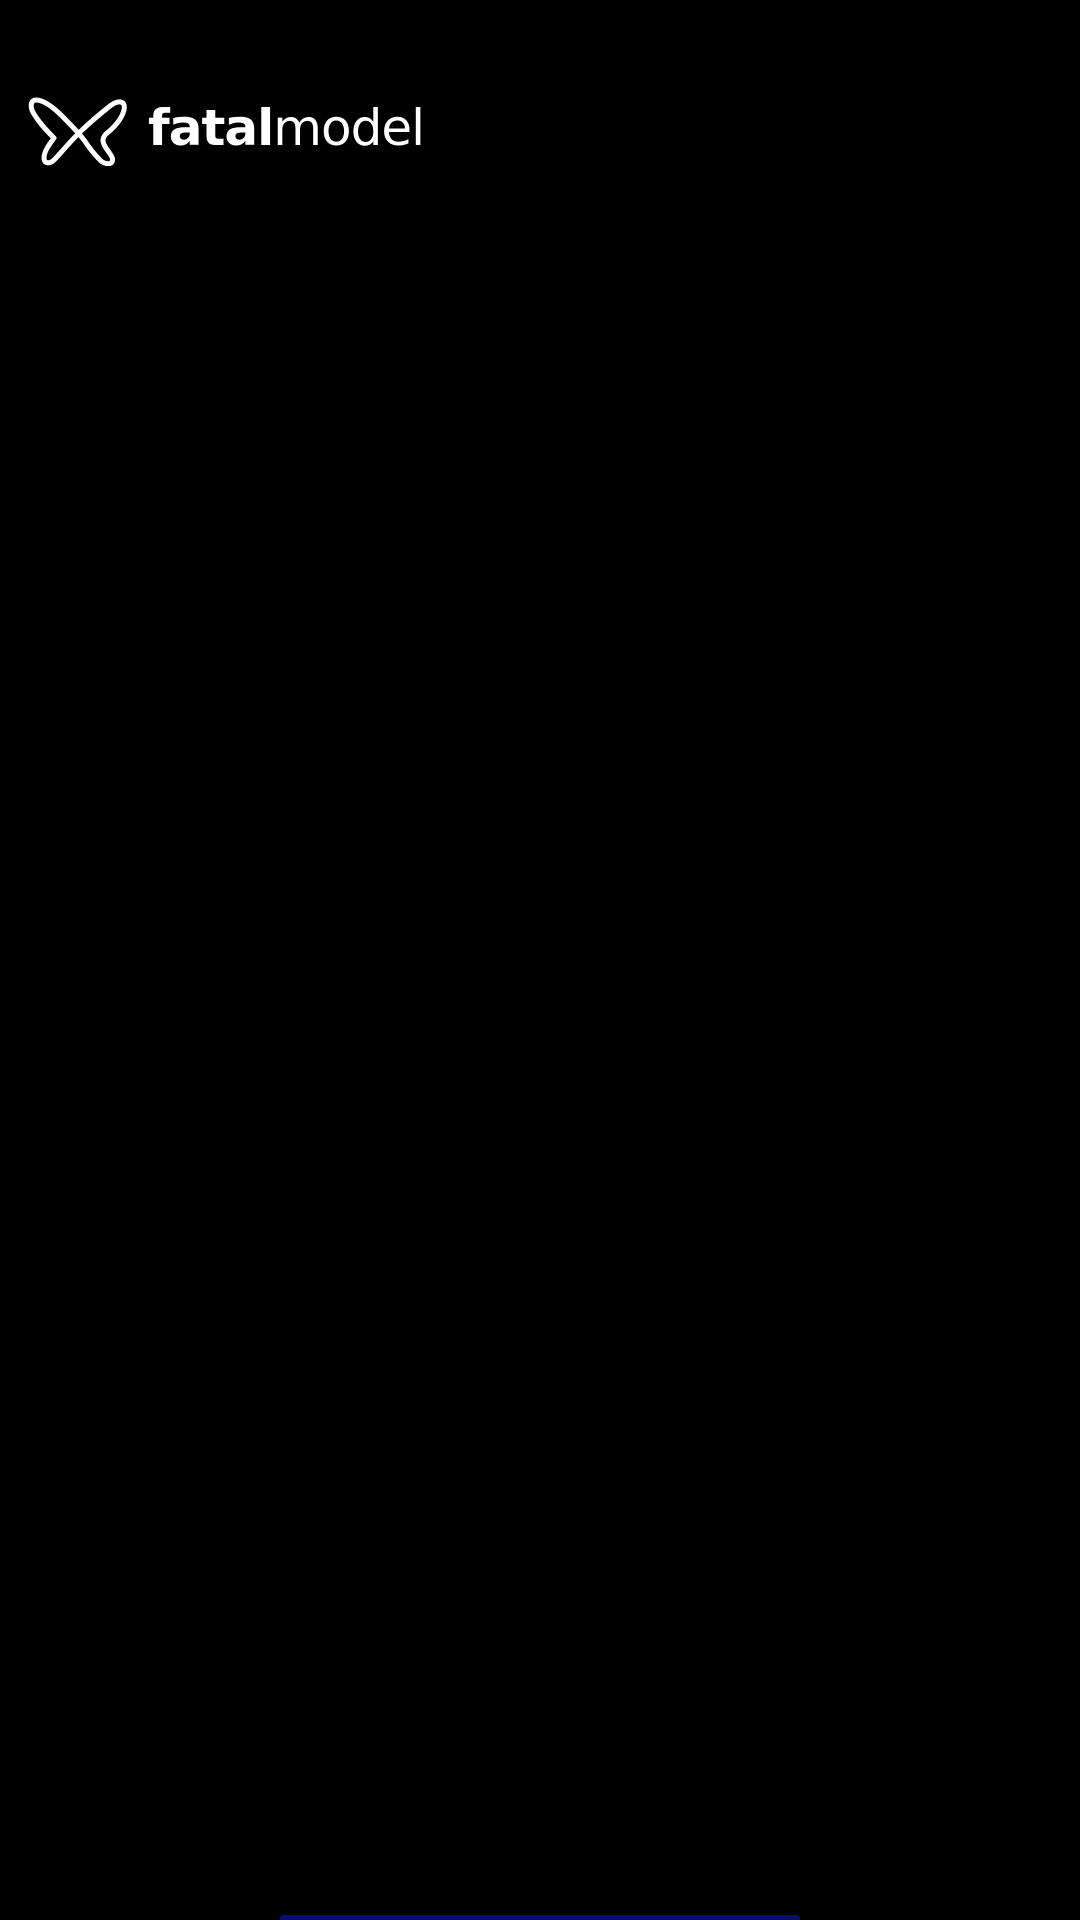 The width and height of the screenshot is (1080, 1920). I want to click on bottom-indicator-bar, so click(540, 1917).